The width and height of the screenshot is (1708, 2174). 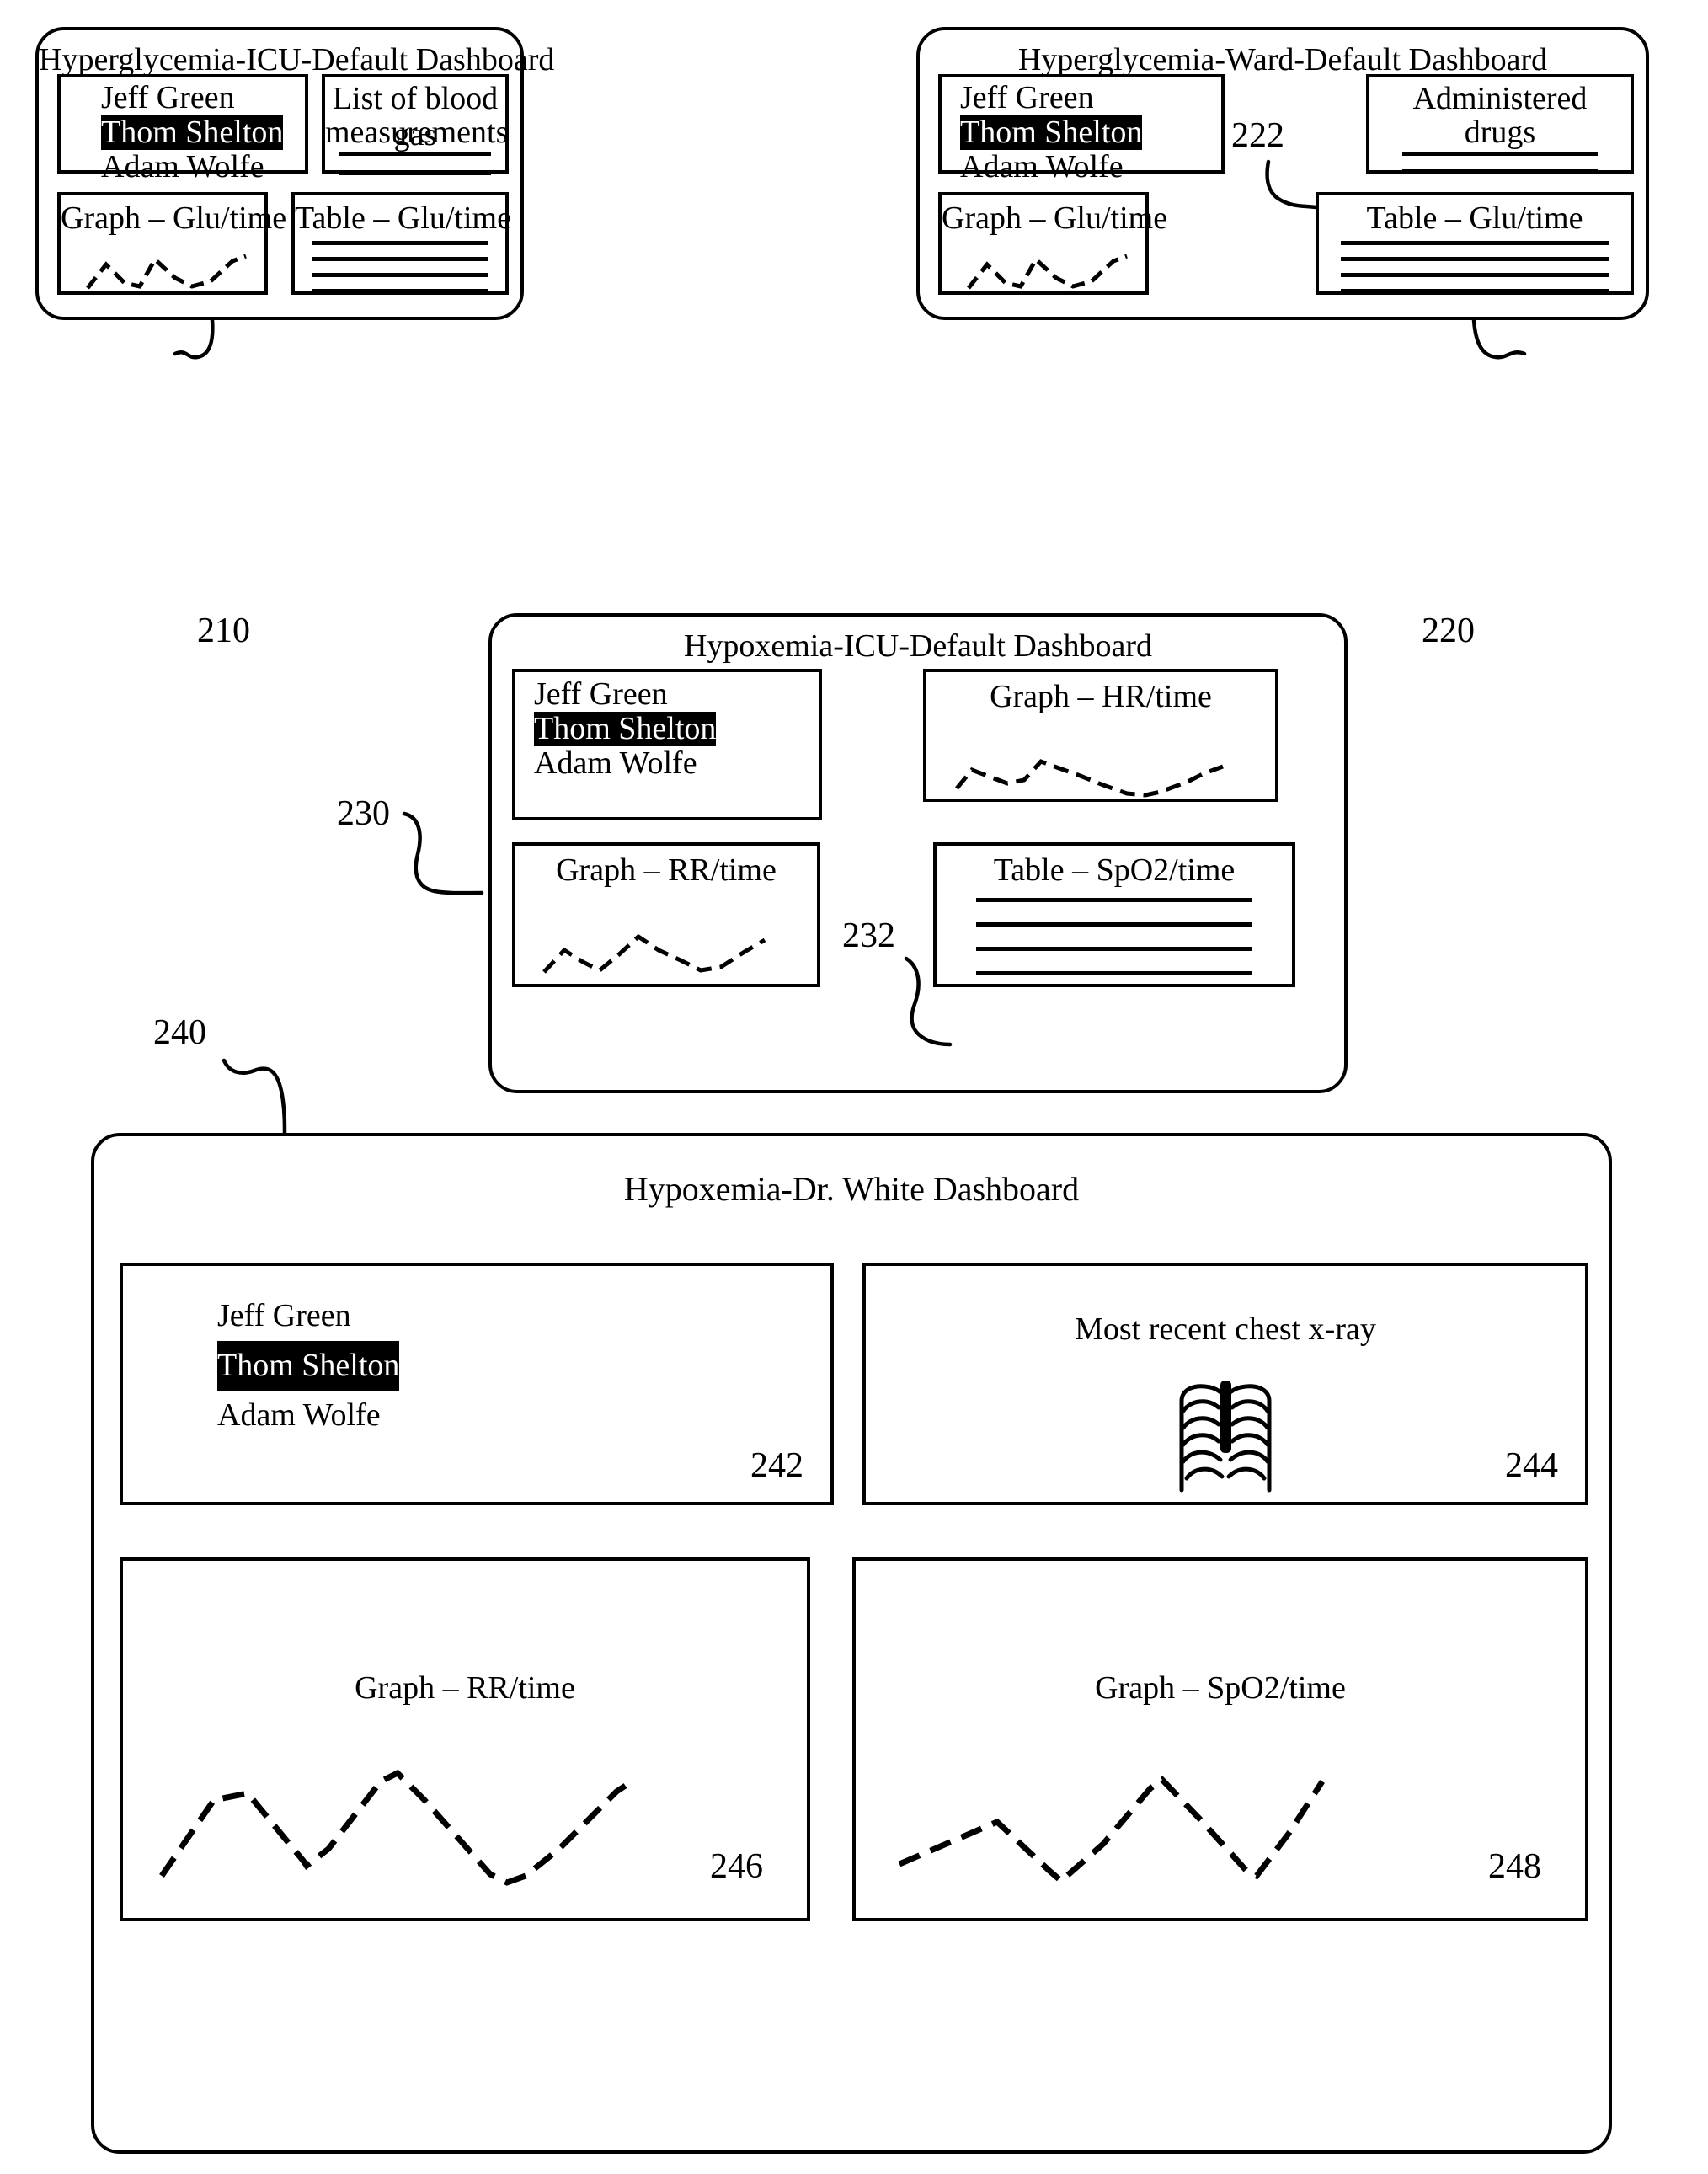 I want to click on graph-spo2-label-248: Graph – SpO2/time, so click(x=1220, y=1688).